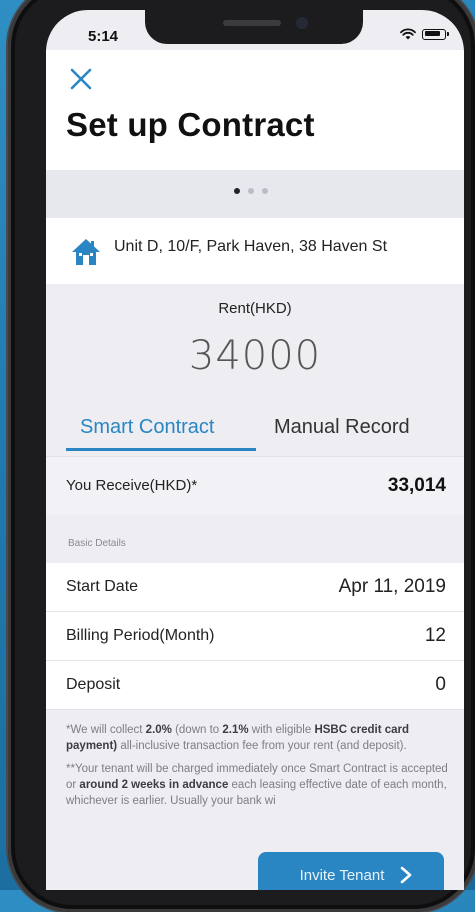 The height and width of the screenshot is (912, 475). Describe the element at coordinates (255, 485) in the screenshot. I see `receive-amount-row: You Receive(HKD)* 33,014` at that location.